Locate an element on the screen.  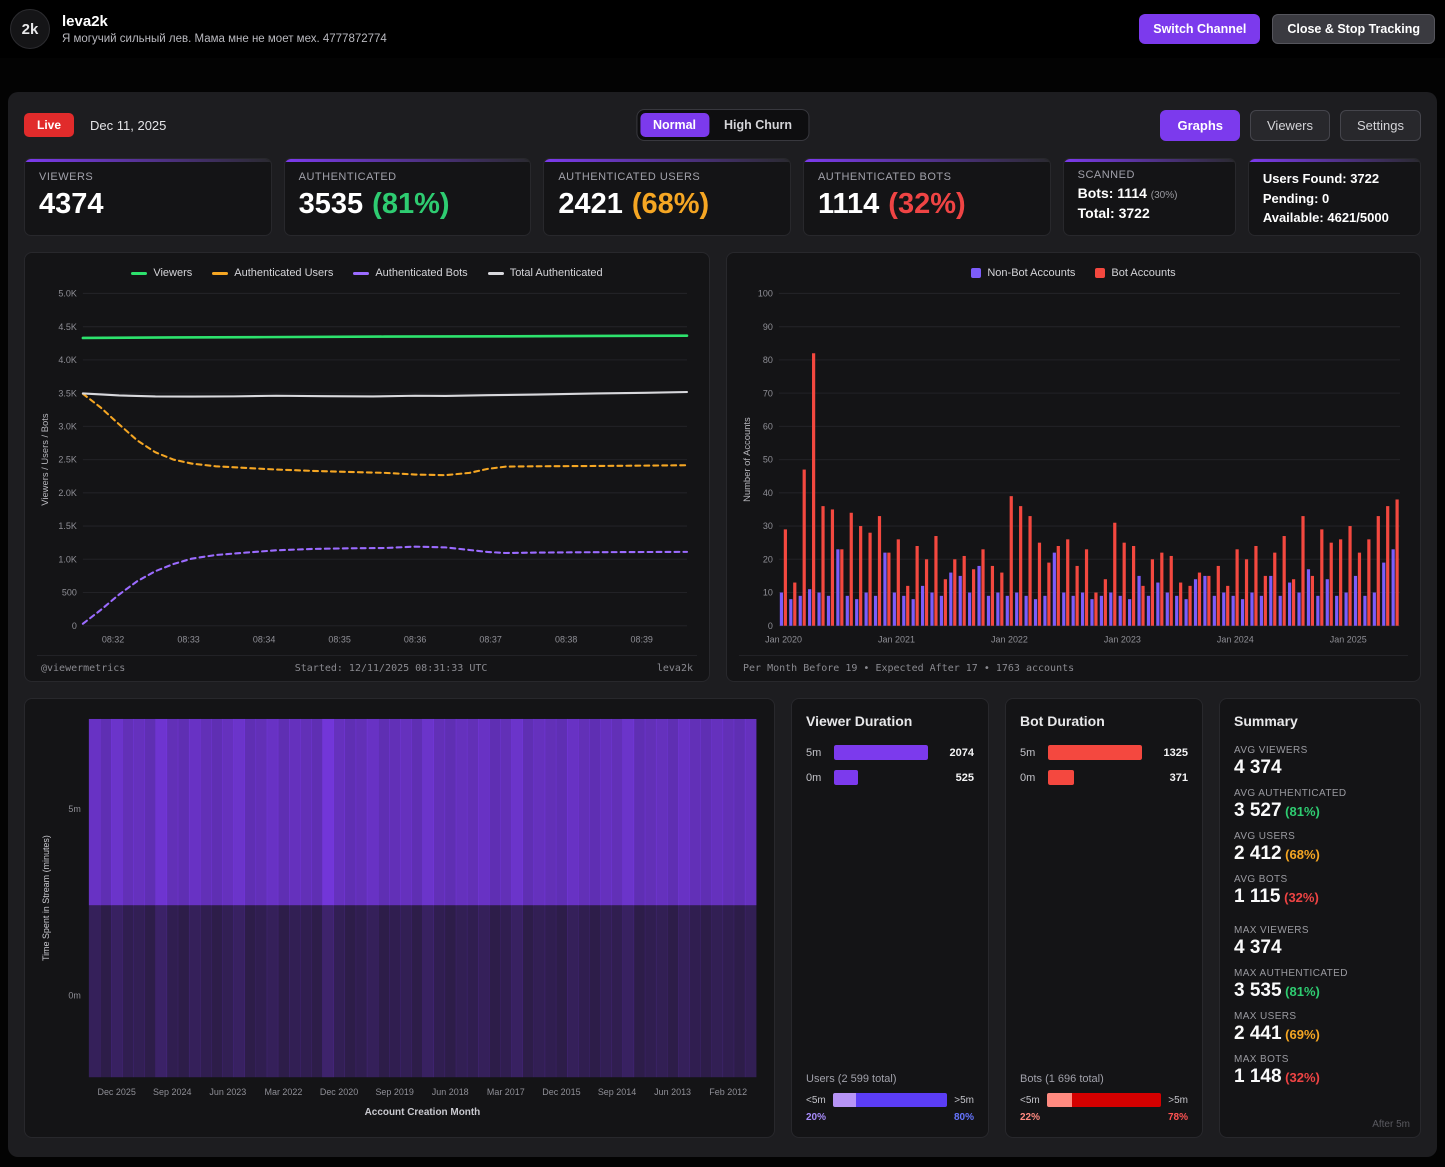
svg-text: 1.5K is located at coordinates (67, 526).